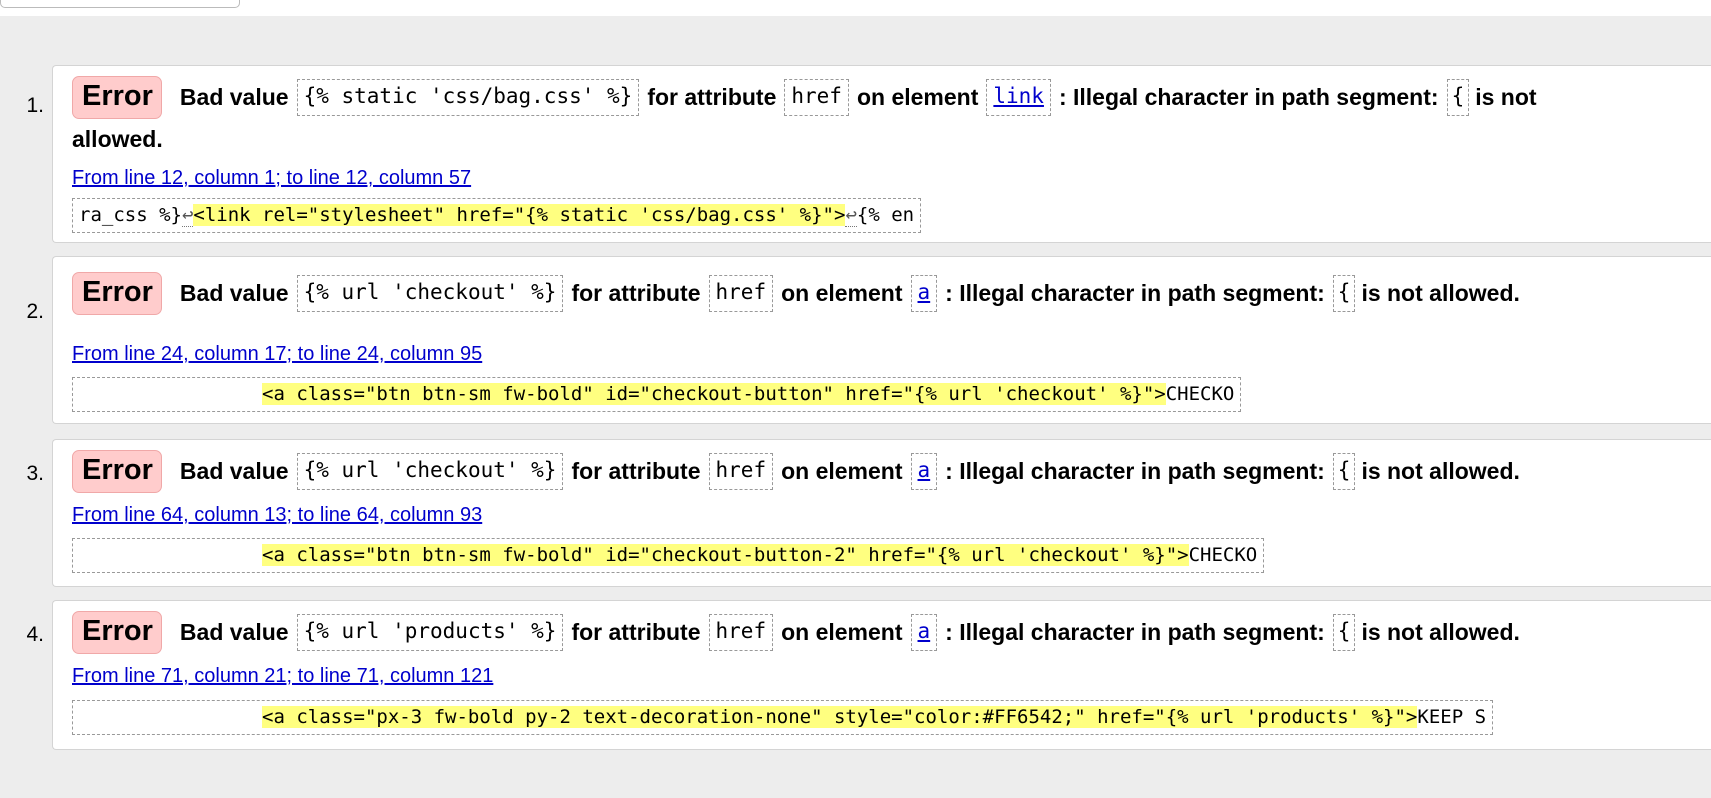 This screenshot has width=1711, height=798. I want to click on bad-value-code: {% static 'css/bag.css' %}, so click(468, 98).